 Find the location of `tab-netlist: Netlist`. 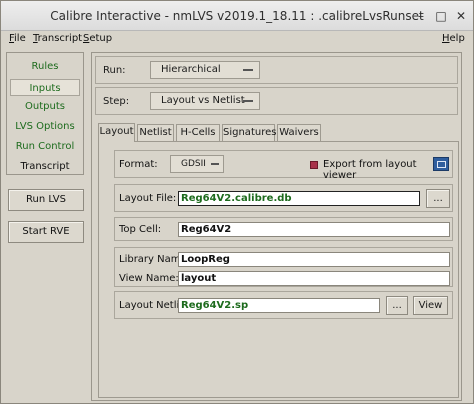

tab-netlist: Netlist is located at coordinates (155, 133).